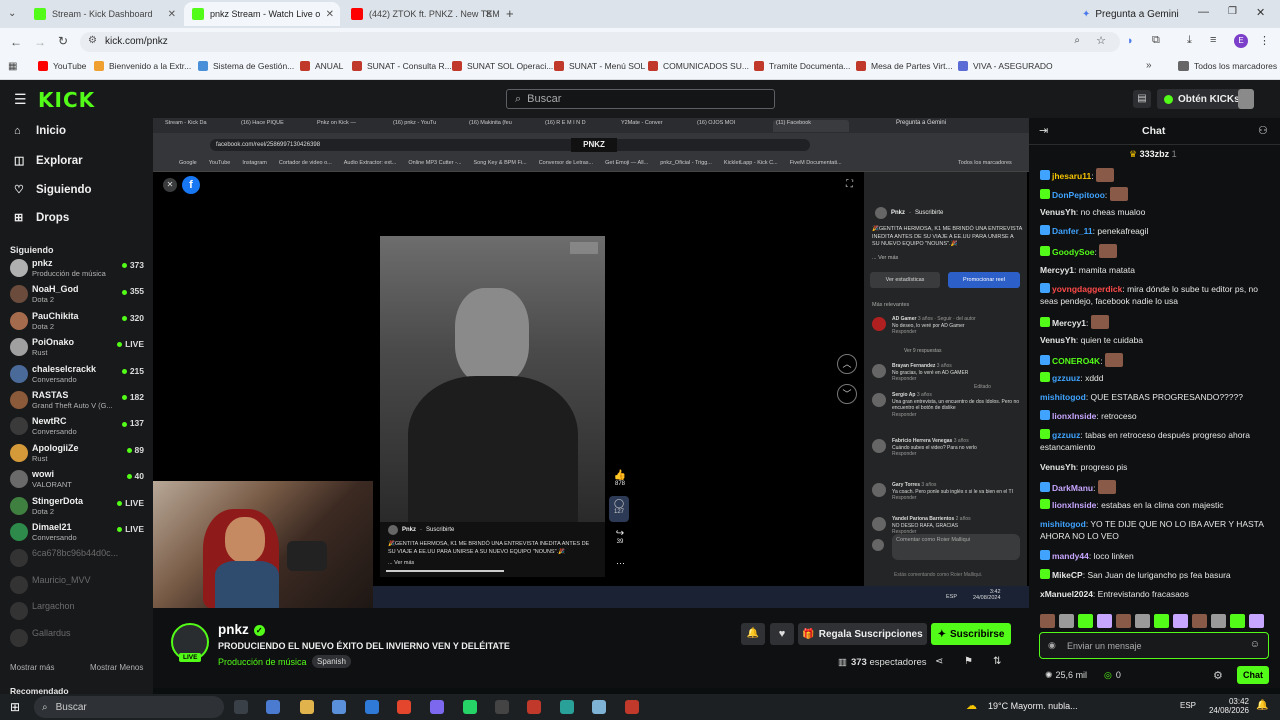 The width and height of the screenshot is (1280, 720). What do you see at coordinates (971, 634) in the screenshot?
I see `subscribe-button: ✦ Suscribirse` at bounding box center [971, 634].